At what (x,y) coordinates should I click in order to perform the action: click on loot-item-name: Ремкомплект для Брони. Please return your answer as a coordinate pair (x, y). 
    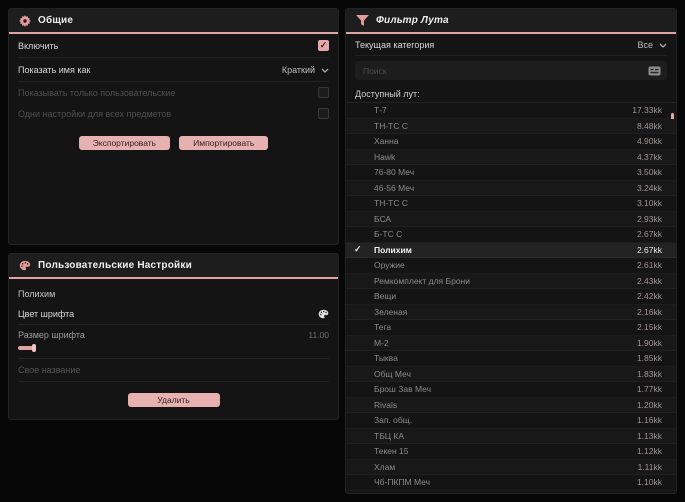
    Looking at the image, I should click on (422, 280).